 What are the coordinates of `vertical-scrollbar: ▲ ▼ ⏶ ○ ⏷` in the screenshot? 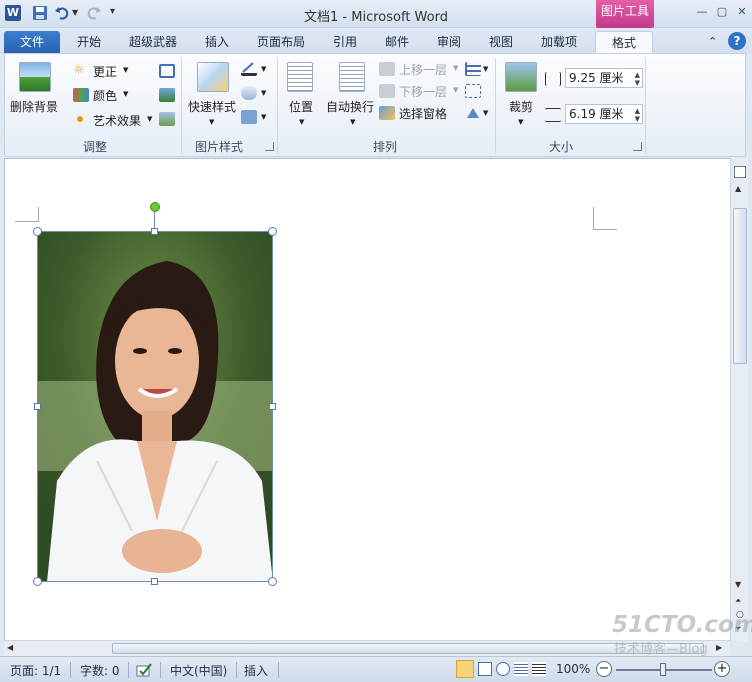 It's located at (739, 400).